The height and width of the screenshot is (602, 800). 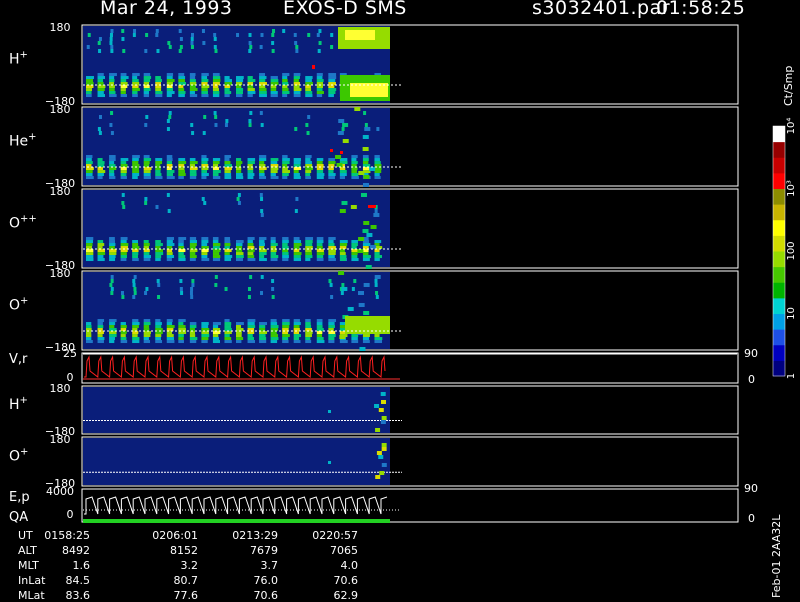 I want to click on colorbar-tick-label: 100, so click(x=791, y=250).